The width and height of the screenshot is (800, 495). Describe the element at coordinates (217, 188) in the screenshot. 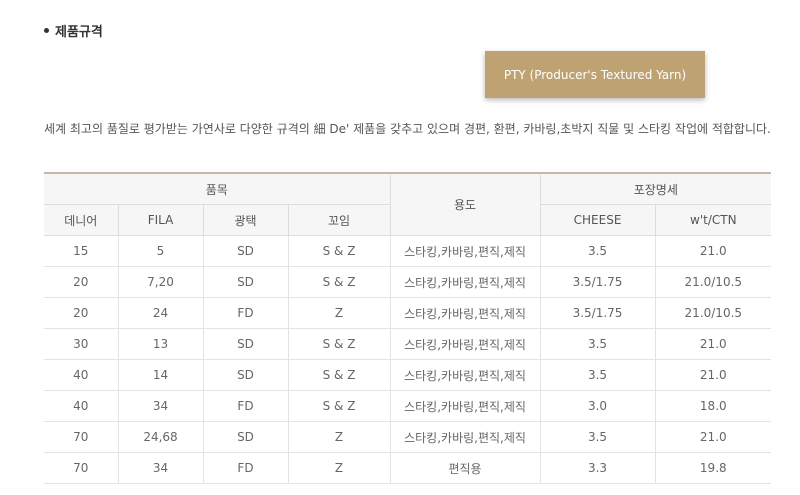

I see `header-item: 품목` at that location.